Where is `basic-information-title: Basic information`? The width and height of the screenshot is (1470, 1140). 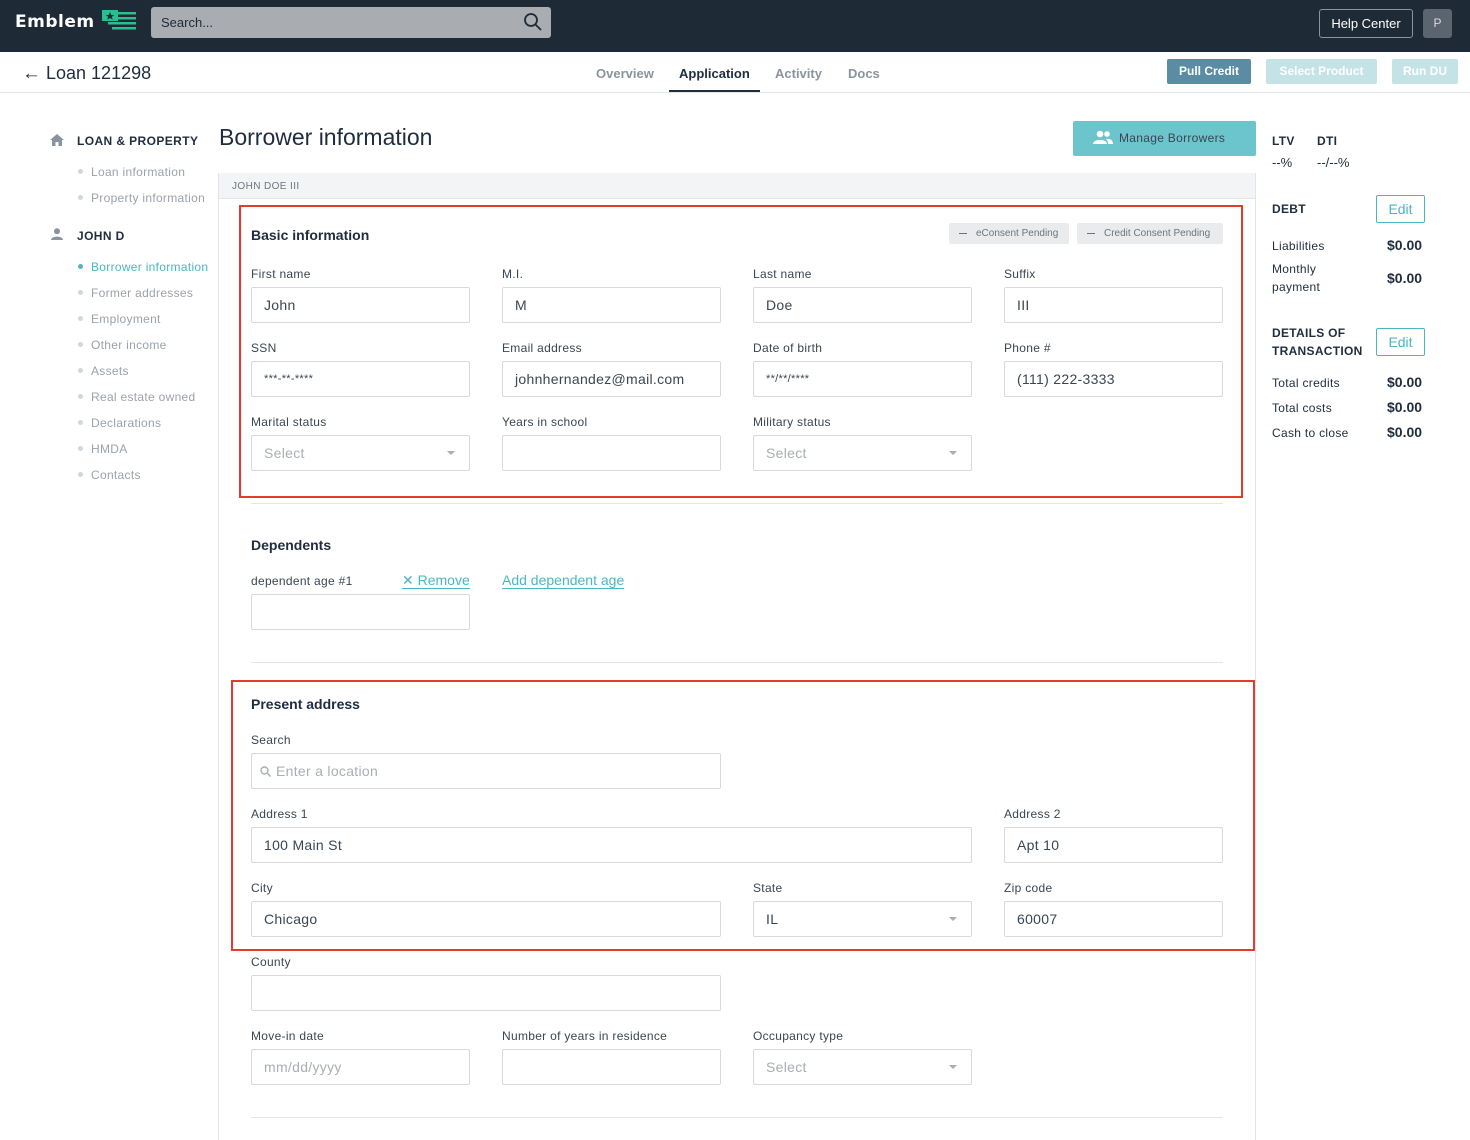 basic-information-title: Basic information is located at coordinates (310, 235).